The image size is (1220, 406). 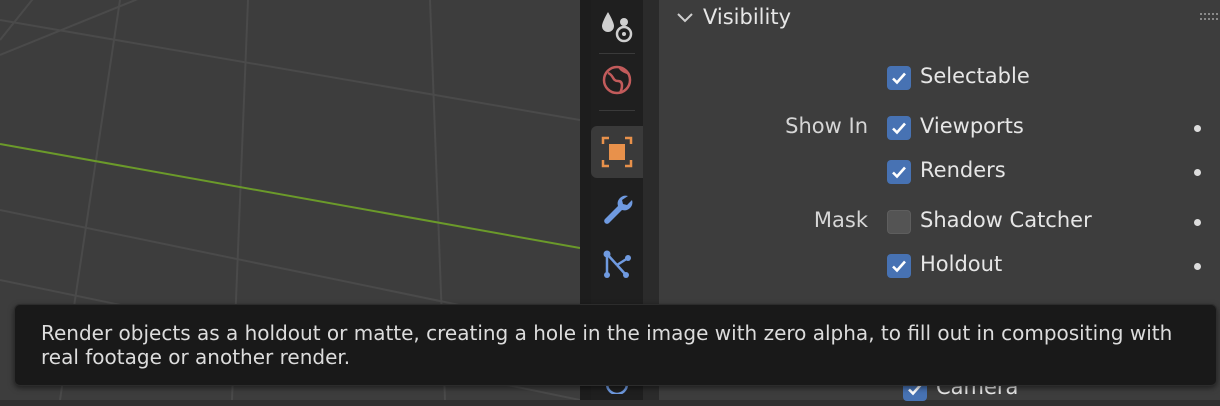 I want to click on tab-object, so click(x=617, y=152).